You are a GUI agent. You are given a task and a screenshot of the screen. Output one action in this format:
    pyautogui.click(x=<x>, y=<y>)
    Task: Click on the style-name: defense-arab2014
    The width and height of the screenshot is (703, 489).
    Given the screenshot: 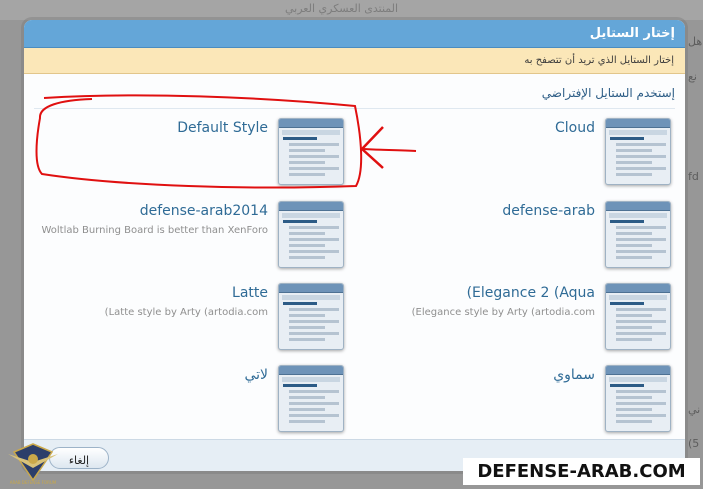 What is the action you would take?
    pyautogui.click(x=204, y=211)
    